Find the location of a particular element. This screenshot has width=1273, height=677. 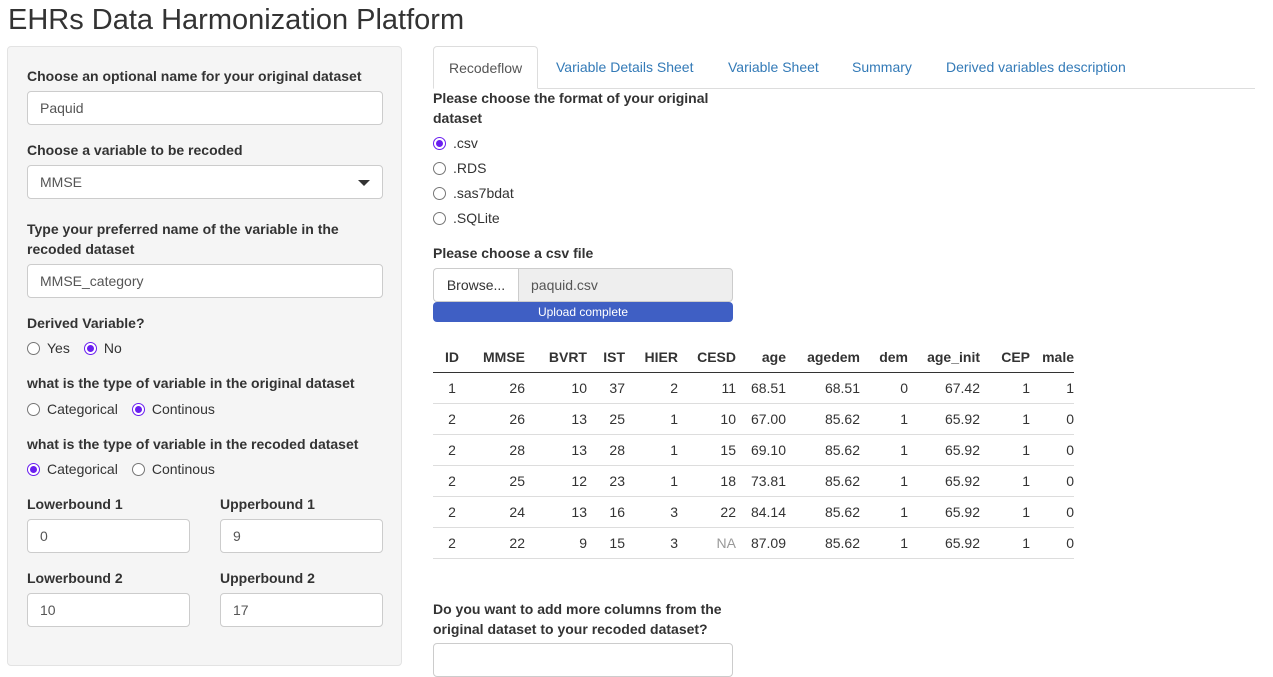

tab-derived-variables-description: Derived variables description is located at coordinates (1036, 67).